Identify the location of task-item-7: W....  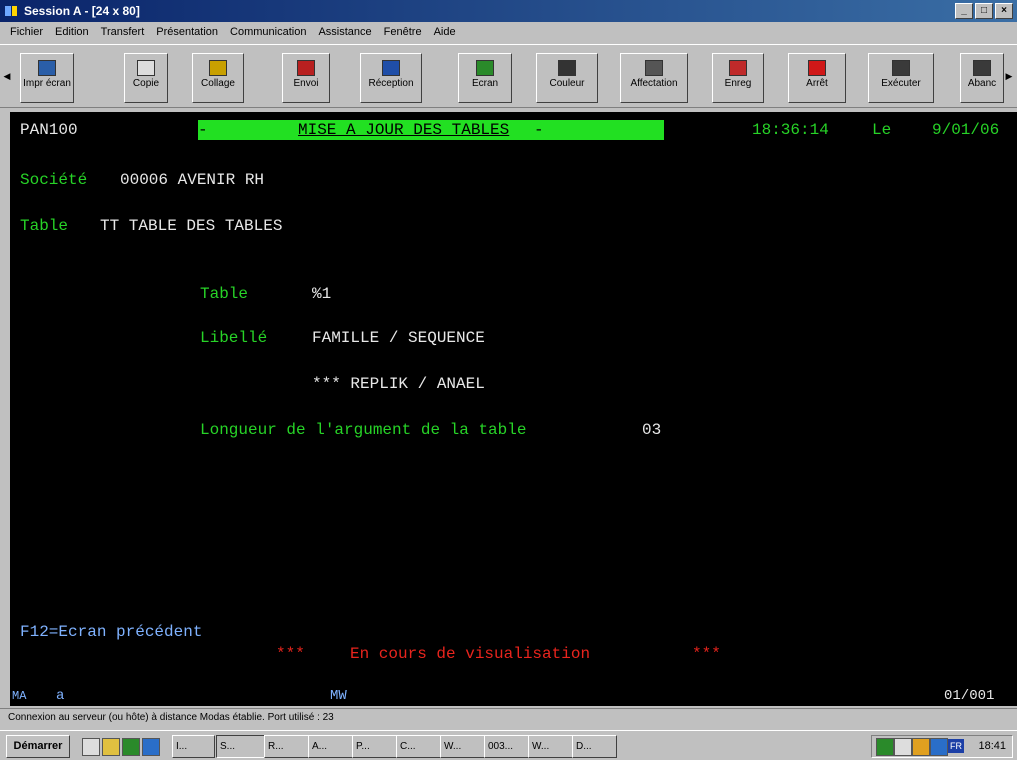
(462, 746).